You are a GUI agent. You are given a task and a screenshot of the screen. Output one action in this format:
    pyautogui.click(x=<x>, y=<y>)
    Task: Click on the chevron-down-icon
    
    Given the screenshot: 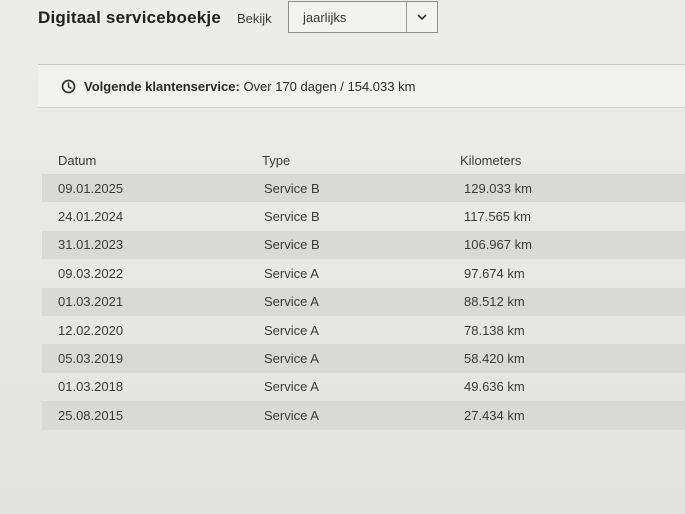 What is the action you would take?
    pyautogui.click(x=422, y=16)
    